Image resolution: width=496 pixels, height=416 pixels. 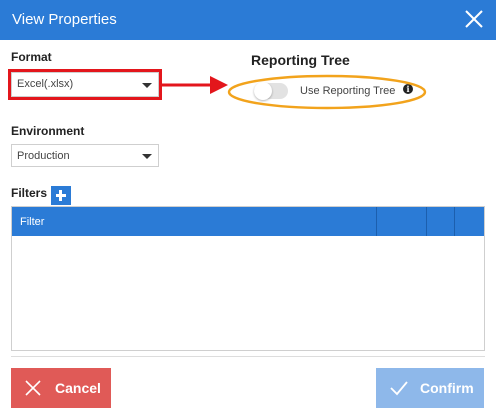 I want to click on filters-table-header: Filter, so click(x=248, y=221).